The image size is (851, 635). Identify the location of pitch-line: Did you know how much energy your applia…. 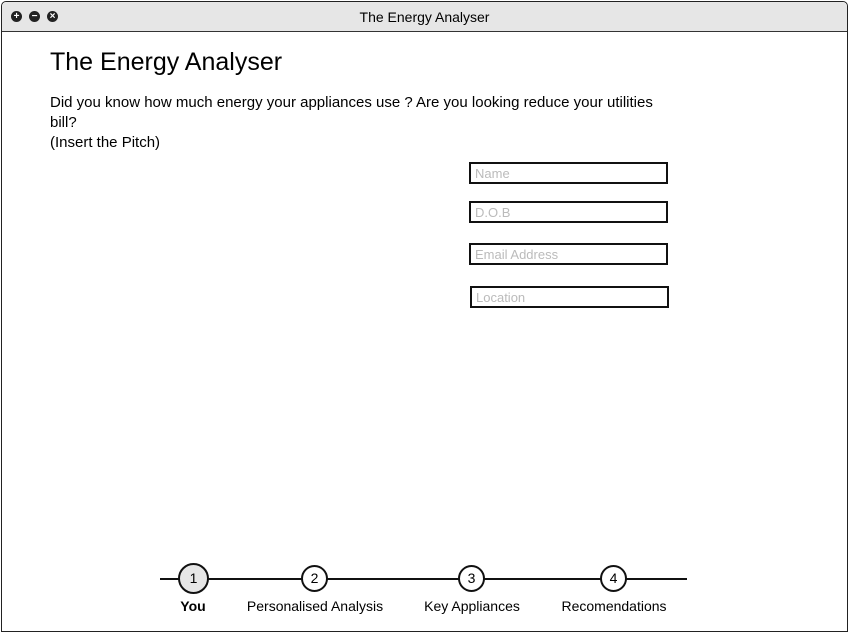
(351, 112).